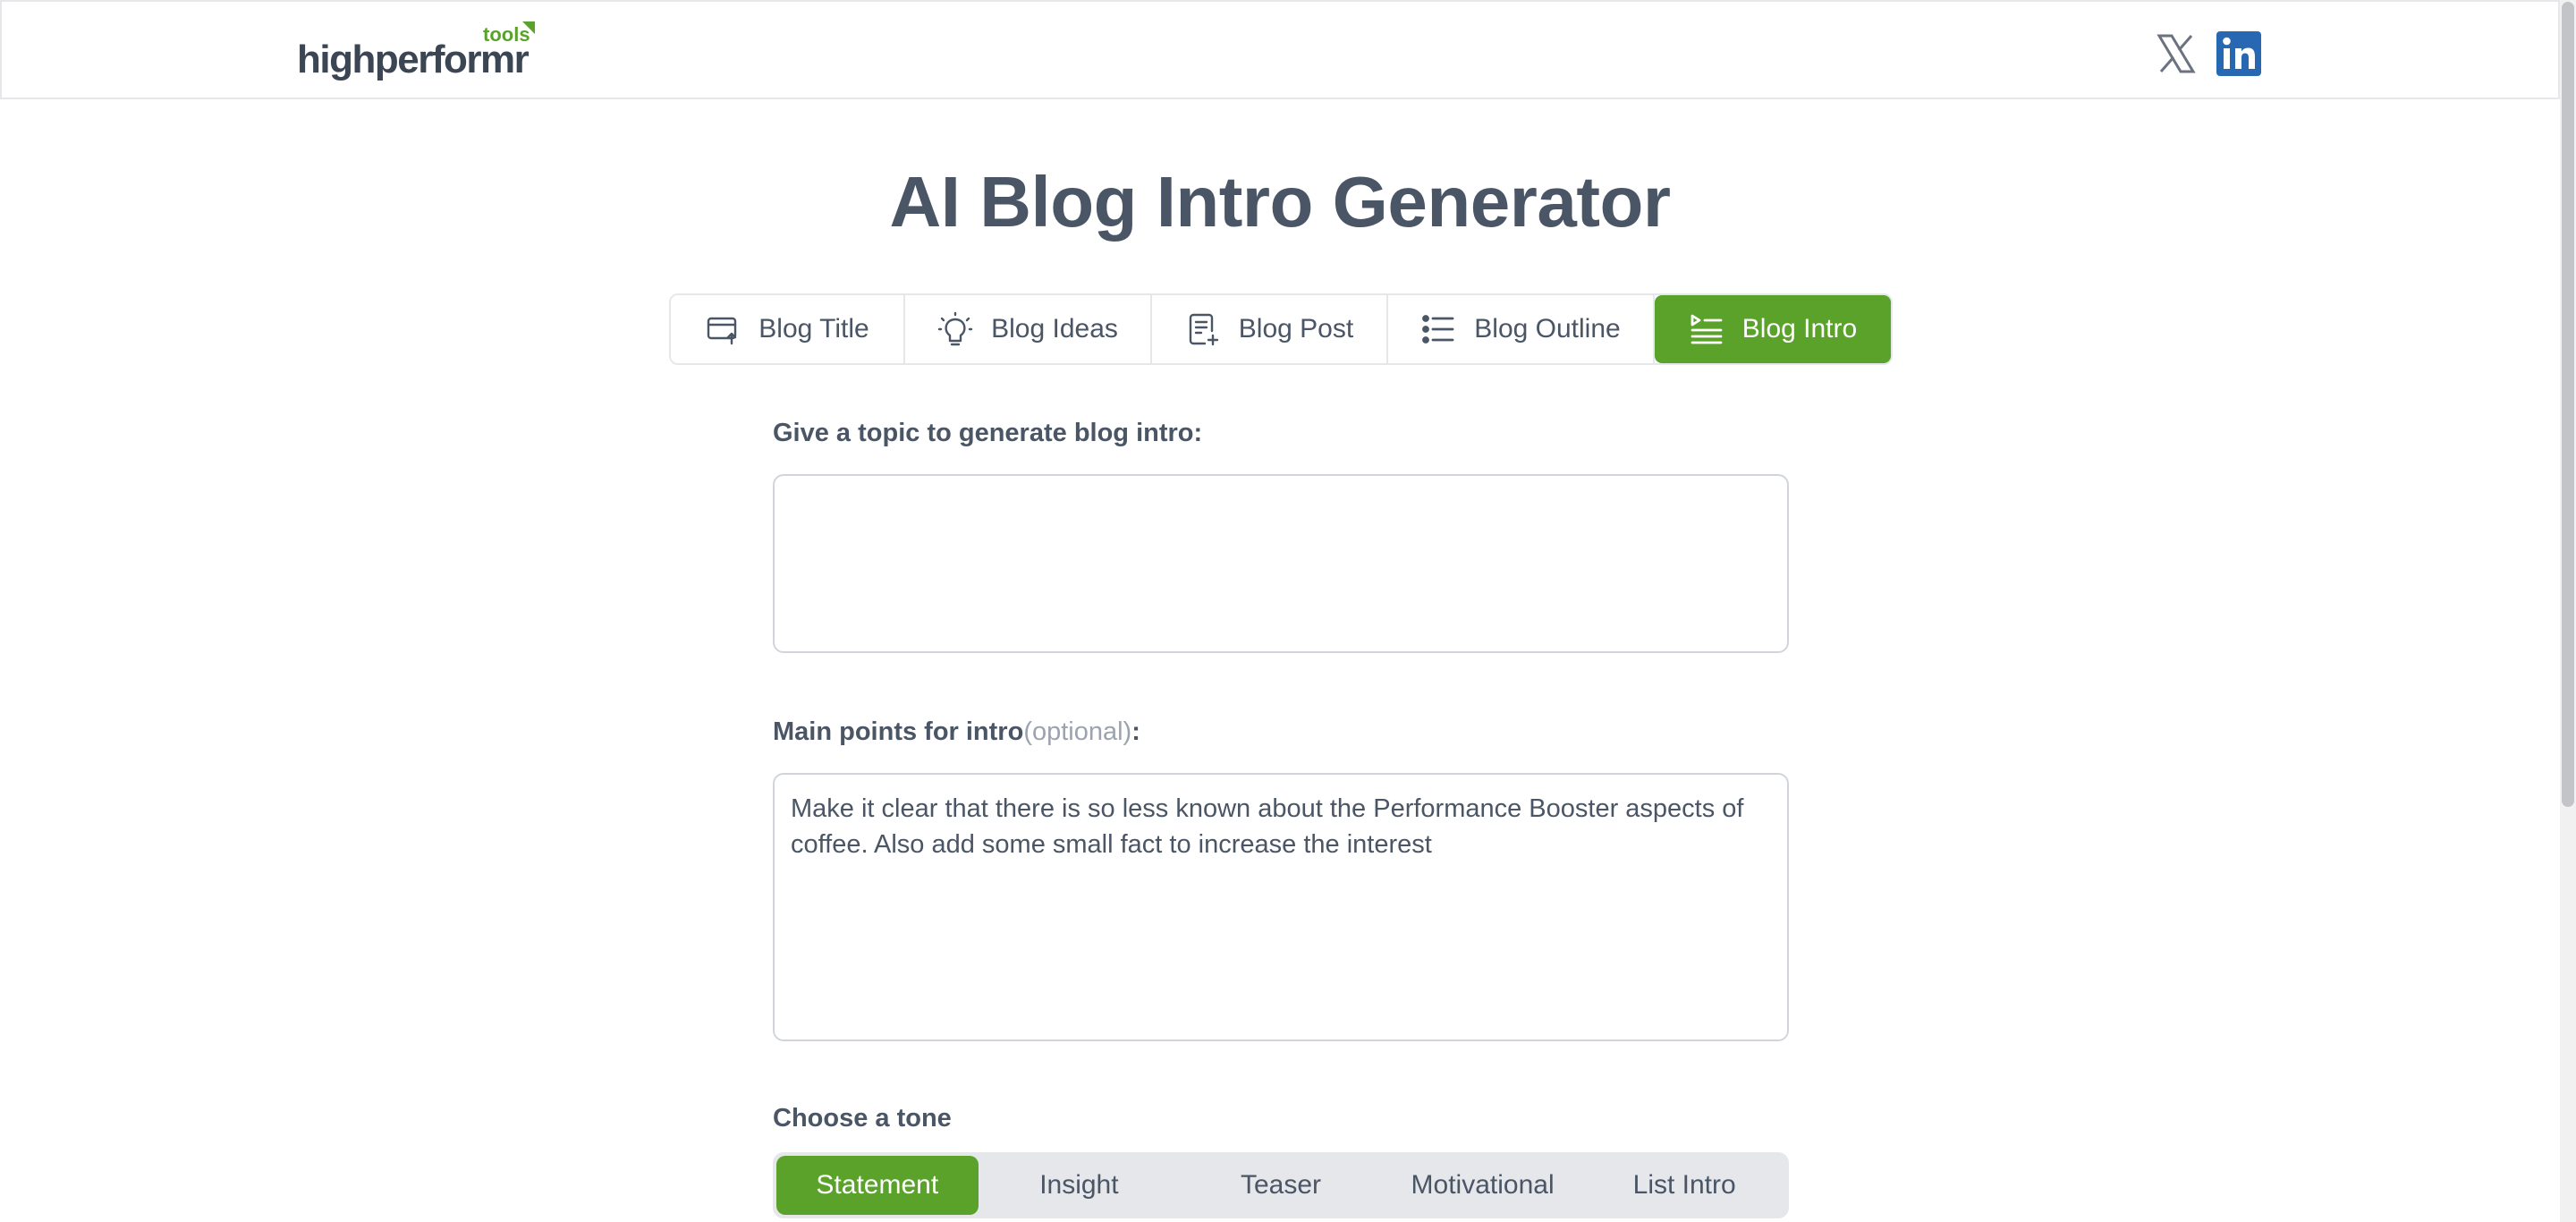  I want to click on highperformr-logo: tools highperformr, so click(417, 51).